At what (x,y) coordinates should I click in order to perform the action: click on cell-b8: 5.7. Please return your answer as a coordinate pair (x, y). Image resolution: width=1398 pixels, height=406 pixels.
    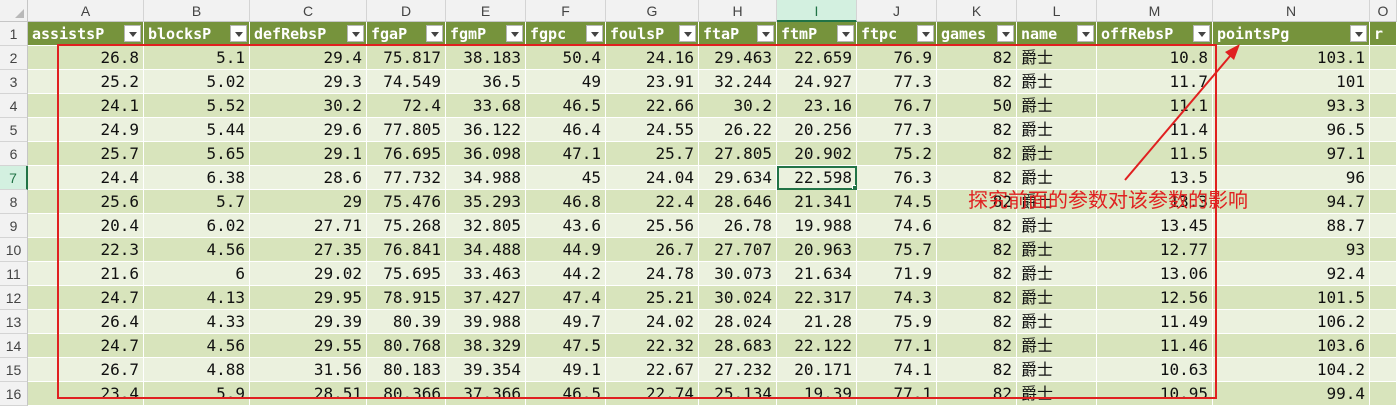
    Looking at the image, I should click on (197, 202).